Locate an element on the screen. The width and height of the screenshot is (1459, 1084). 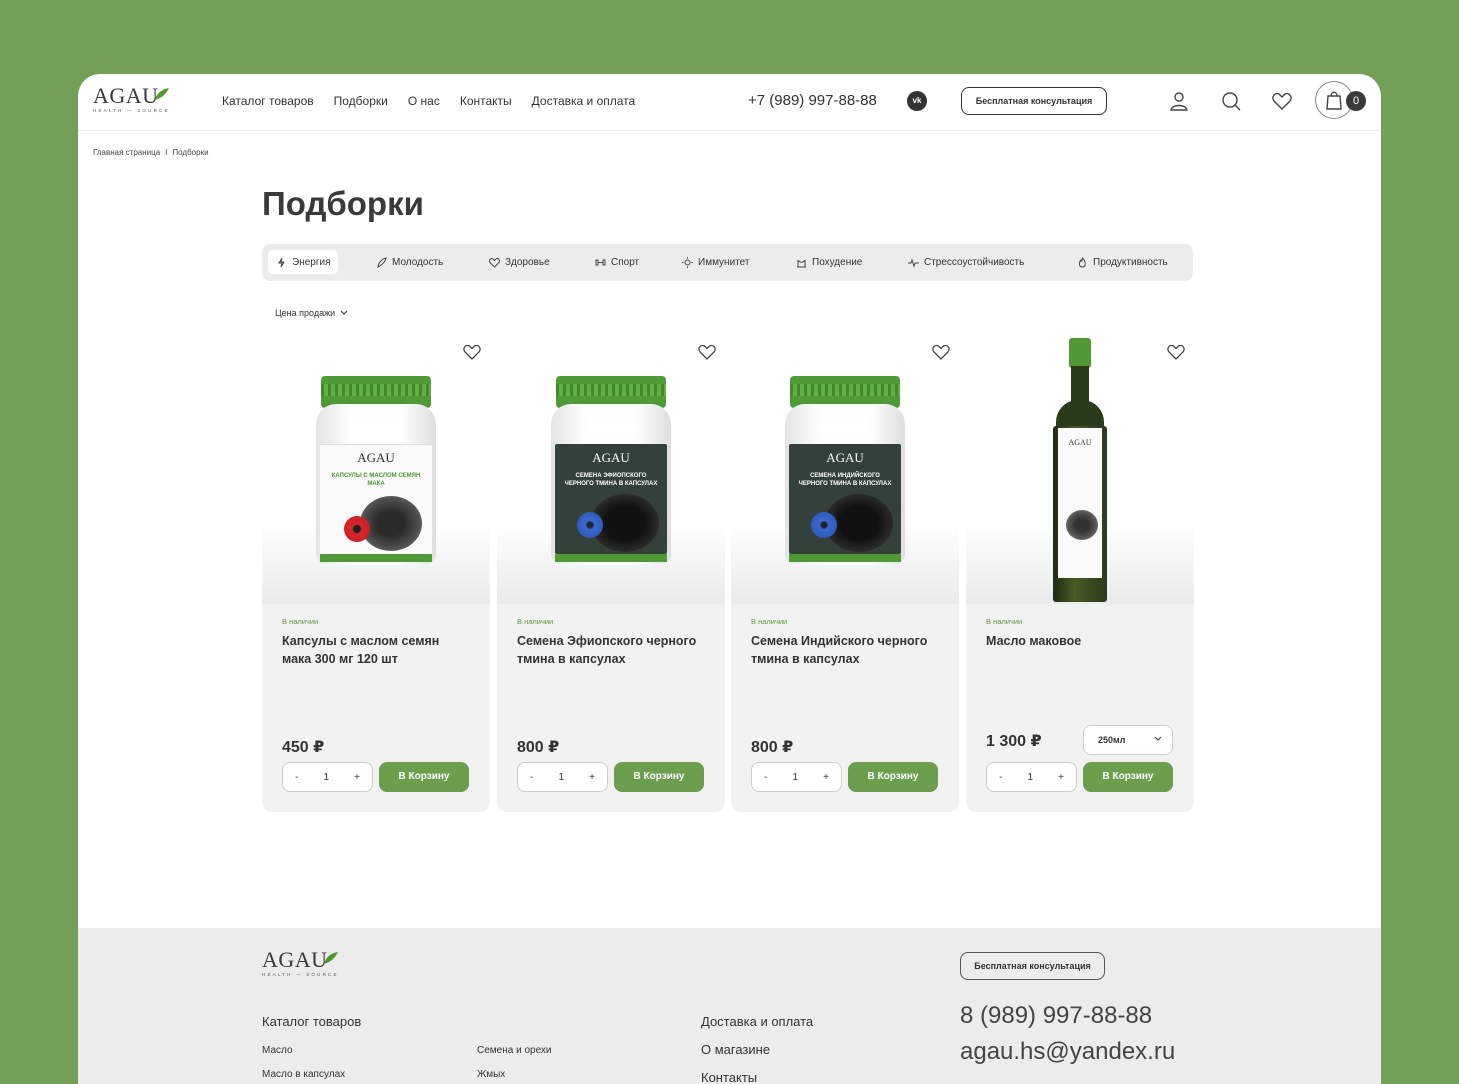
stock-status: В наличии is located at coordinates (535, 621).